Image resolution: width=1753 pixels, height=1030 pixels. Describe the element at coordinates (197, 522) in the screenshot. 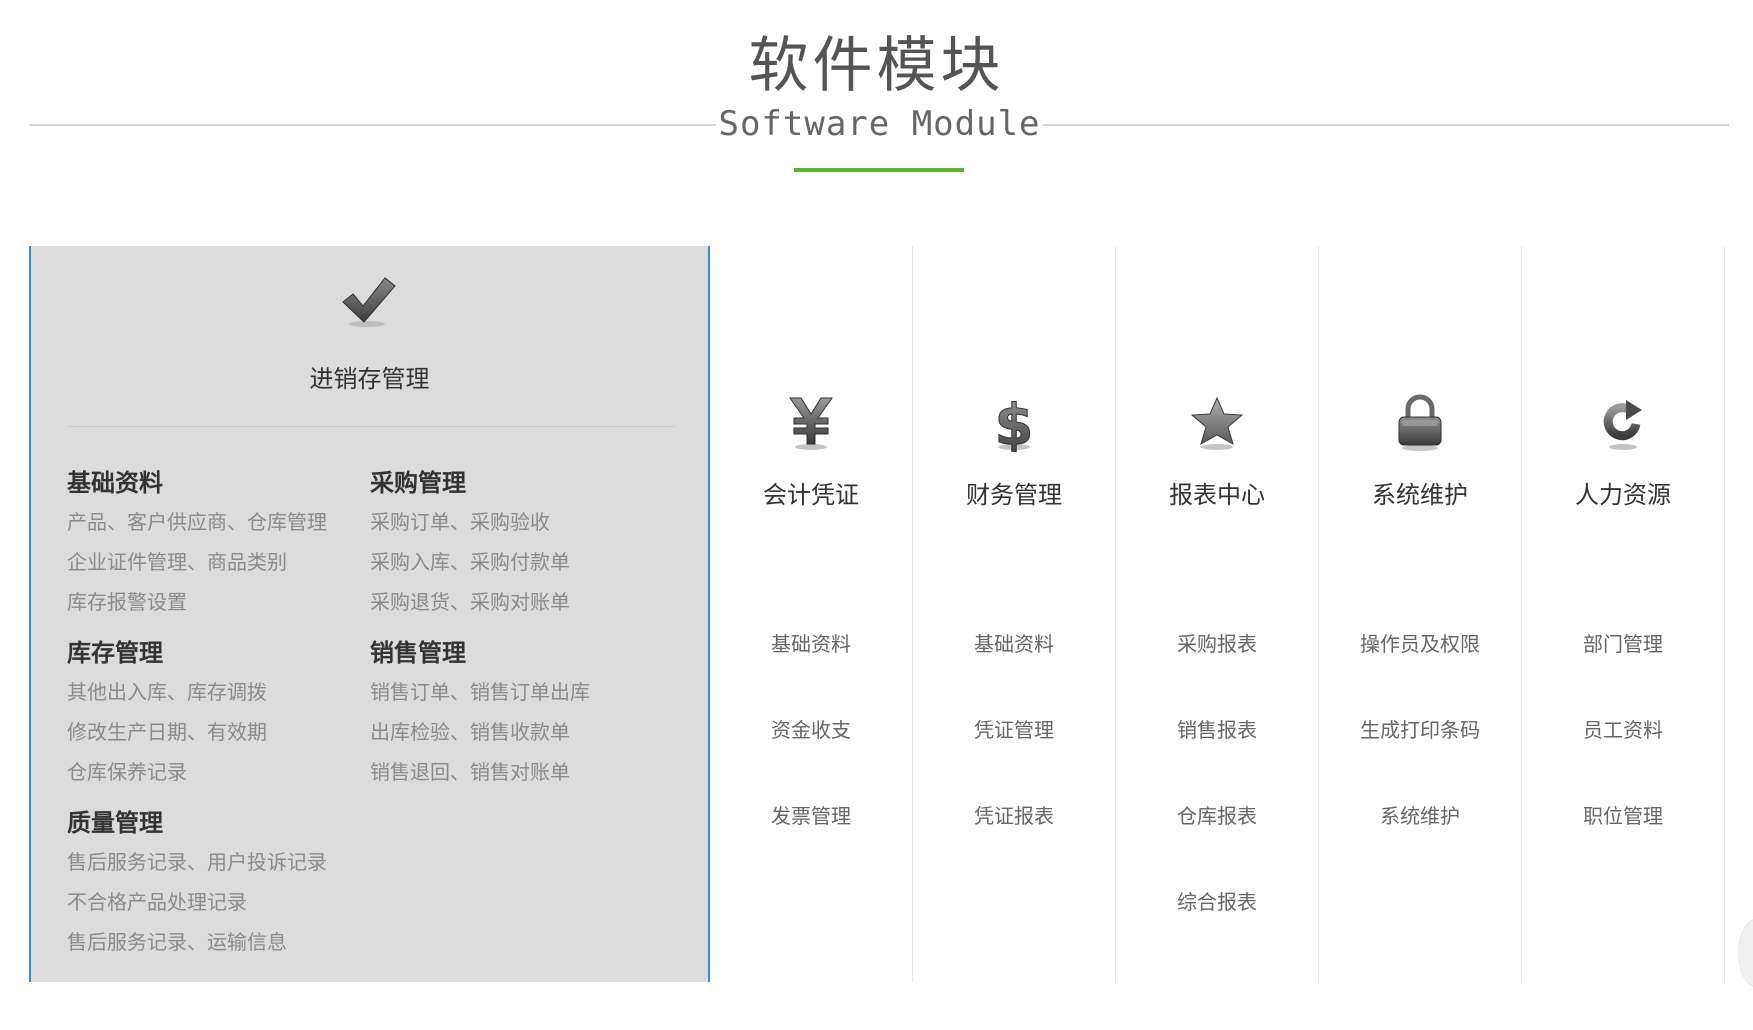

I see `feature-group-line: 产品、客户供应商、仓库管理` at that location.